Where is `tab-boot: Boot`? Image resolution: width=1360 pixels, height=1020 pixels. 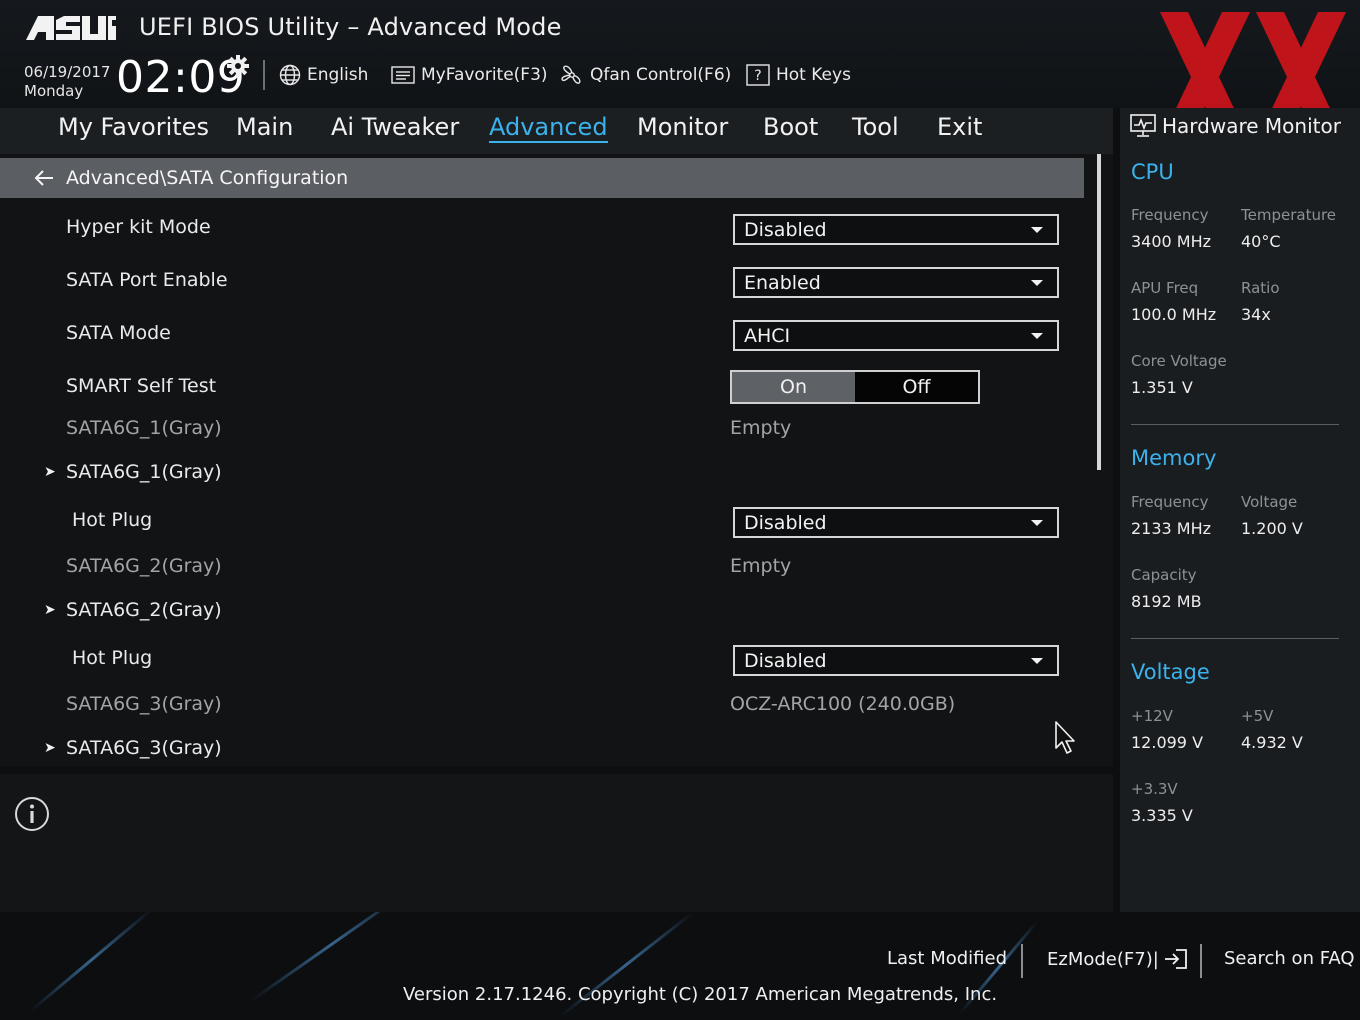 tab-boot: Boot is located at coordinates (790, 127).